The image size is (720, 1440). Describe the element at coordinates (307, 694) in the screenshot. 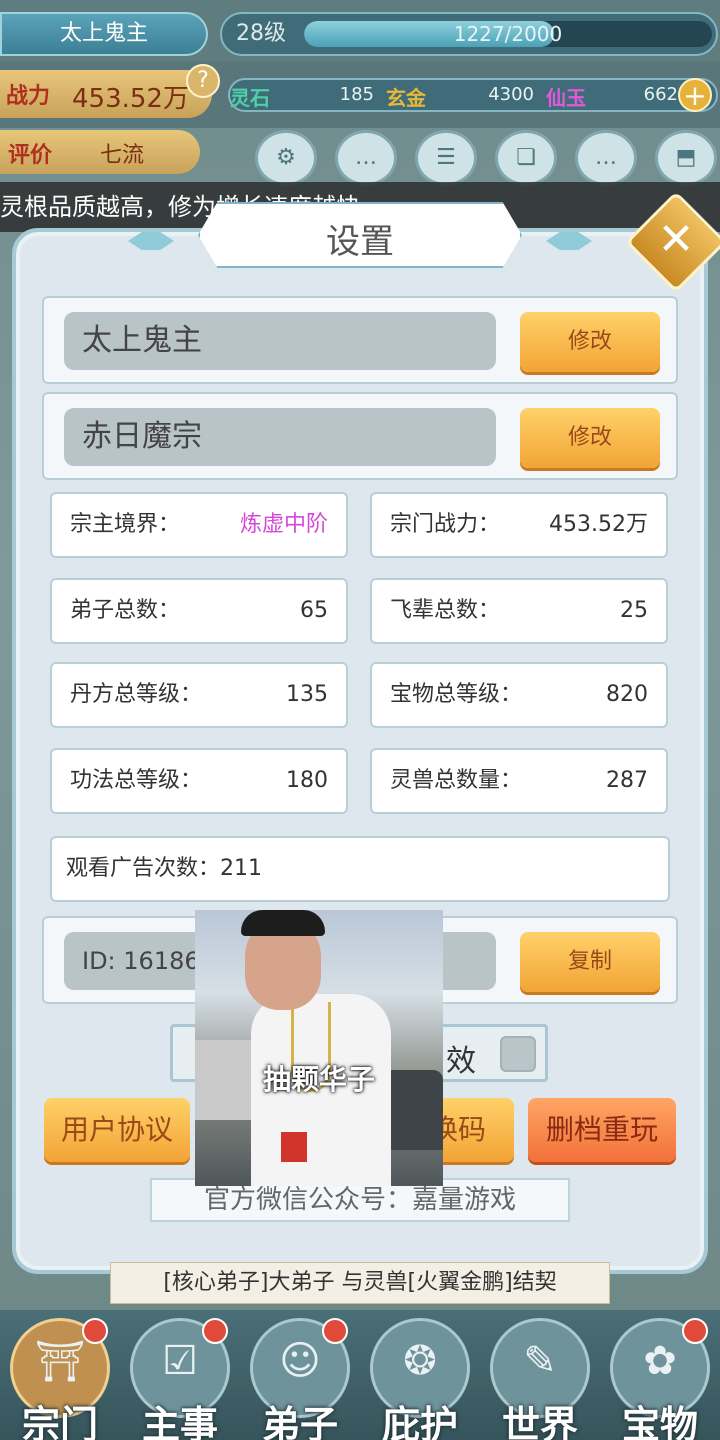

I see `stat-value: 135` at that location.